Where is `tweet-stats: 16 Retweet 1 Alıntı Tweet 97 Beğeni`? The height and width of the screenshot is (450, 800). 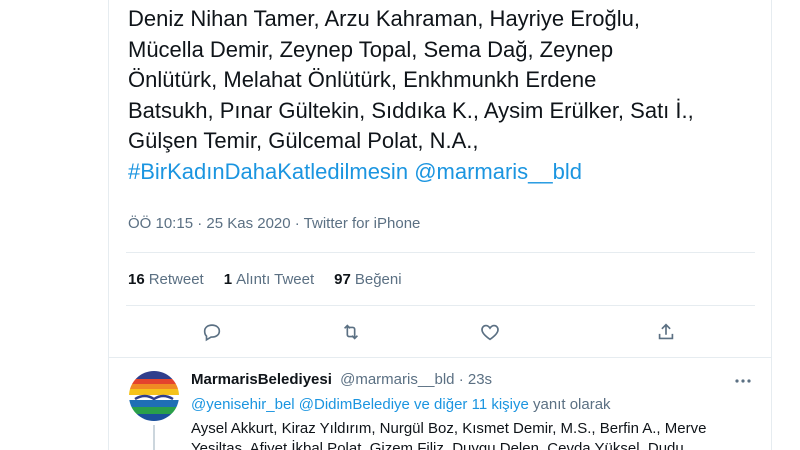 tweet-stats: 16 Retweet 1 Alıntı Tweet 97 Beğeni is located at coordinates (265, 279).